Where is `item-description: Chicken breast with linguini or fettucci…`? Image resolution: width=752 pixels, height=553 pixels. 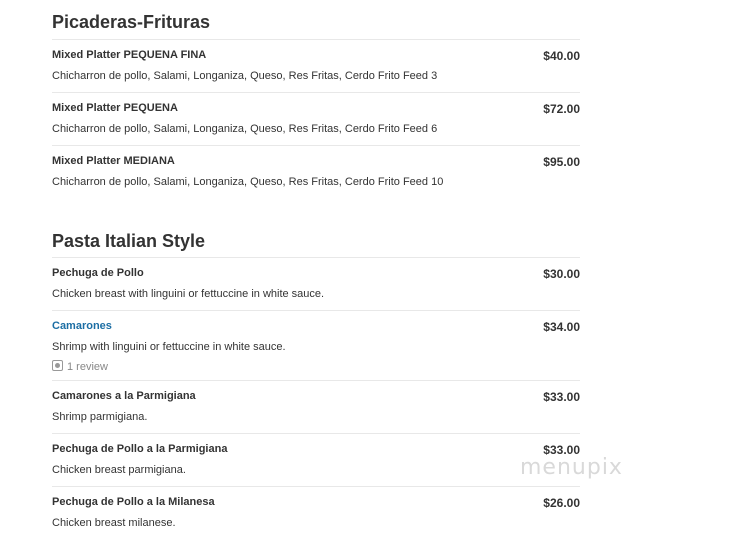 item-description: Chicken breast with linguini or fettucci… is located at coordinates (188, 294).